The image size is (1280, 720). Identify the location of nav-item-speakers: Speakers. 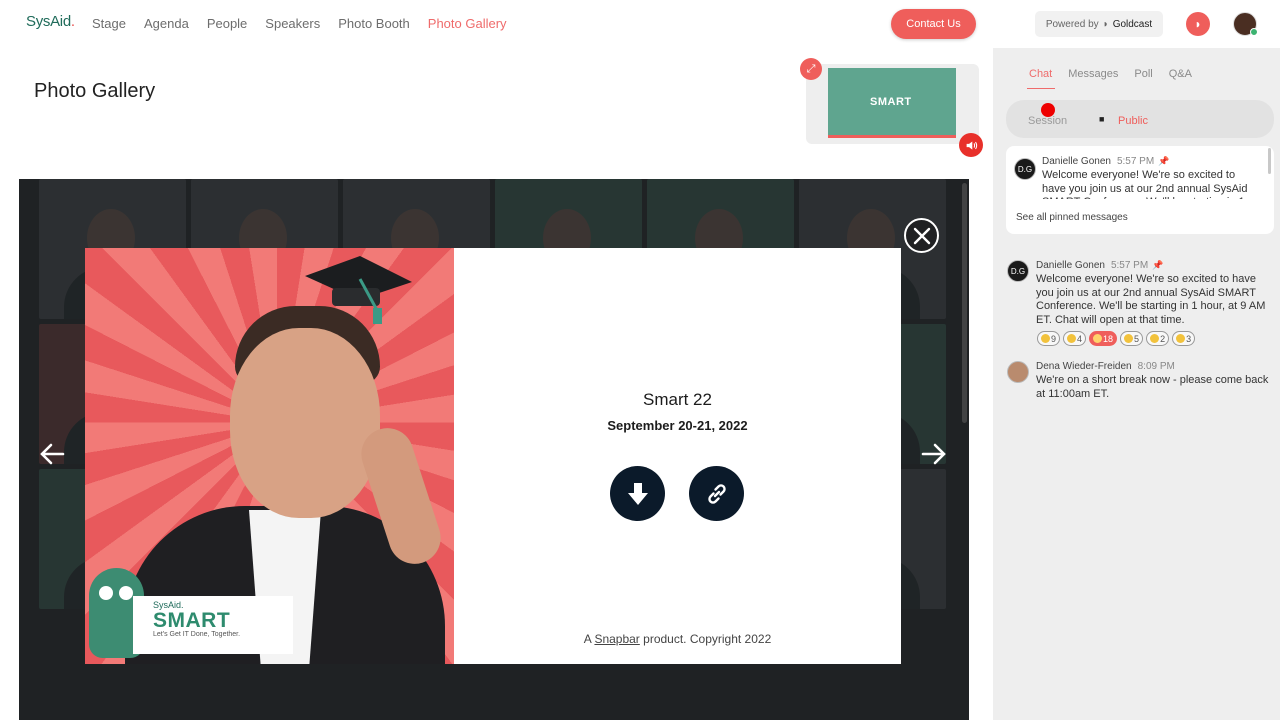
(292, 23).